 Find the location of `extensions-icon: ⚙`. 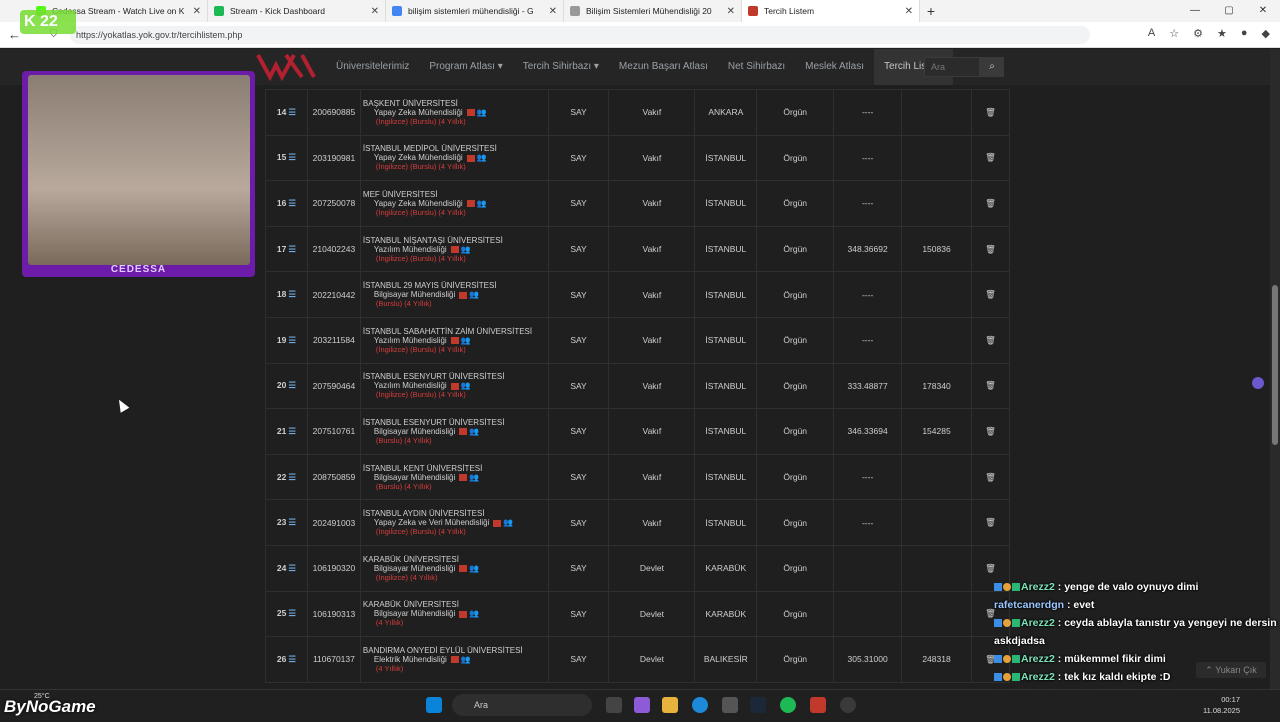

extensions-icon: ⚙ is located at coordinates (1198, 33).